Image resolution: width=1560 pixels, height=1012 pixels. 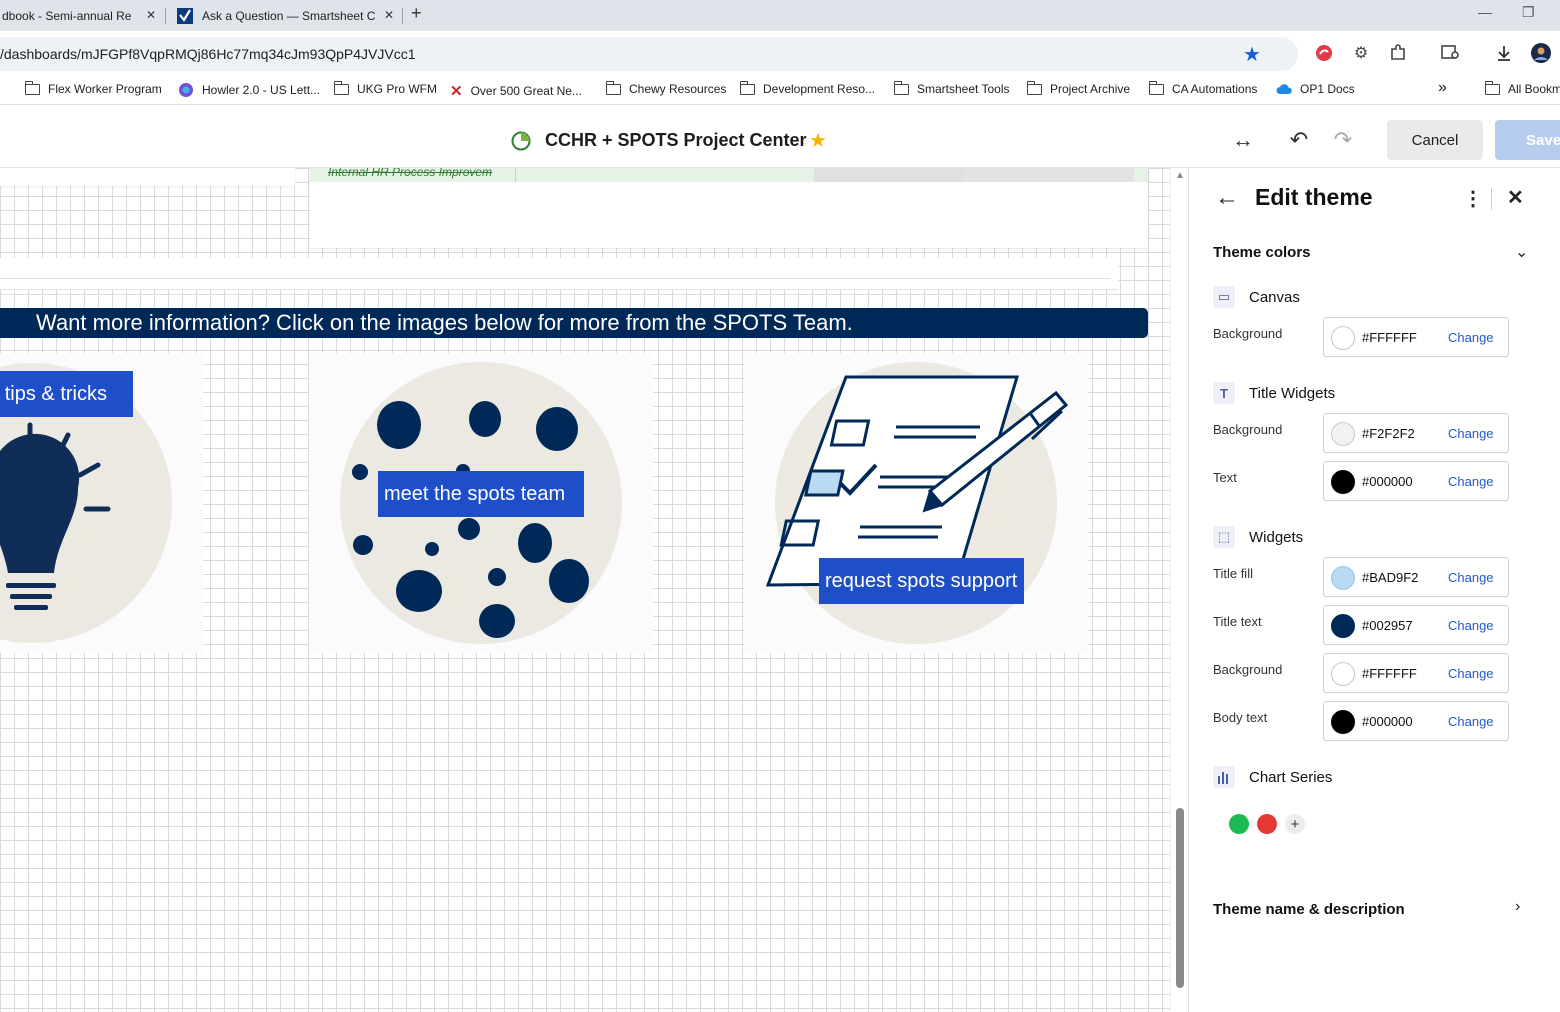 What do you see at coordinates (1309, 909) in the screenshot?
I see `theme-name-heading: Theme name & description` at bounding box center [1309, 909].